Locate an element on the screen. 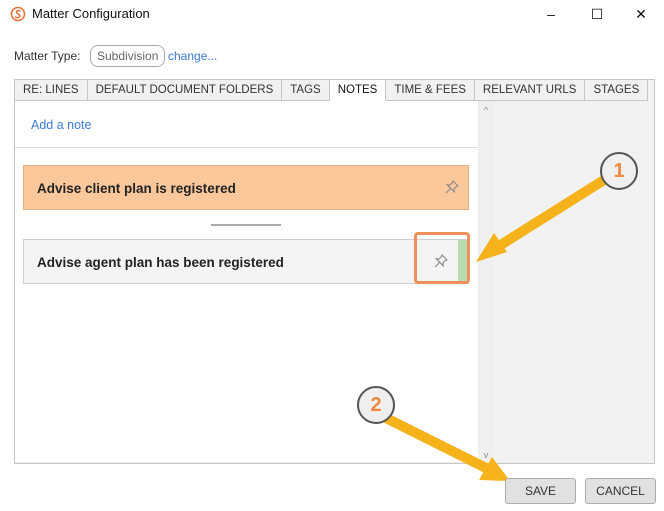 This screenshot has width=664, height=511. tab-time-and-fees: TIME & FEES is located at coordinates (430, 90).